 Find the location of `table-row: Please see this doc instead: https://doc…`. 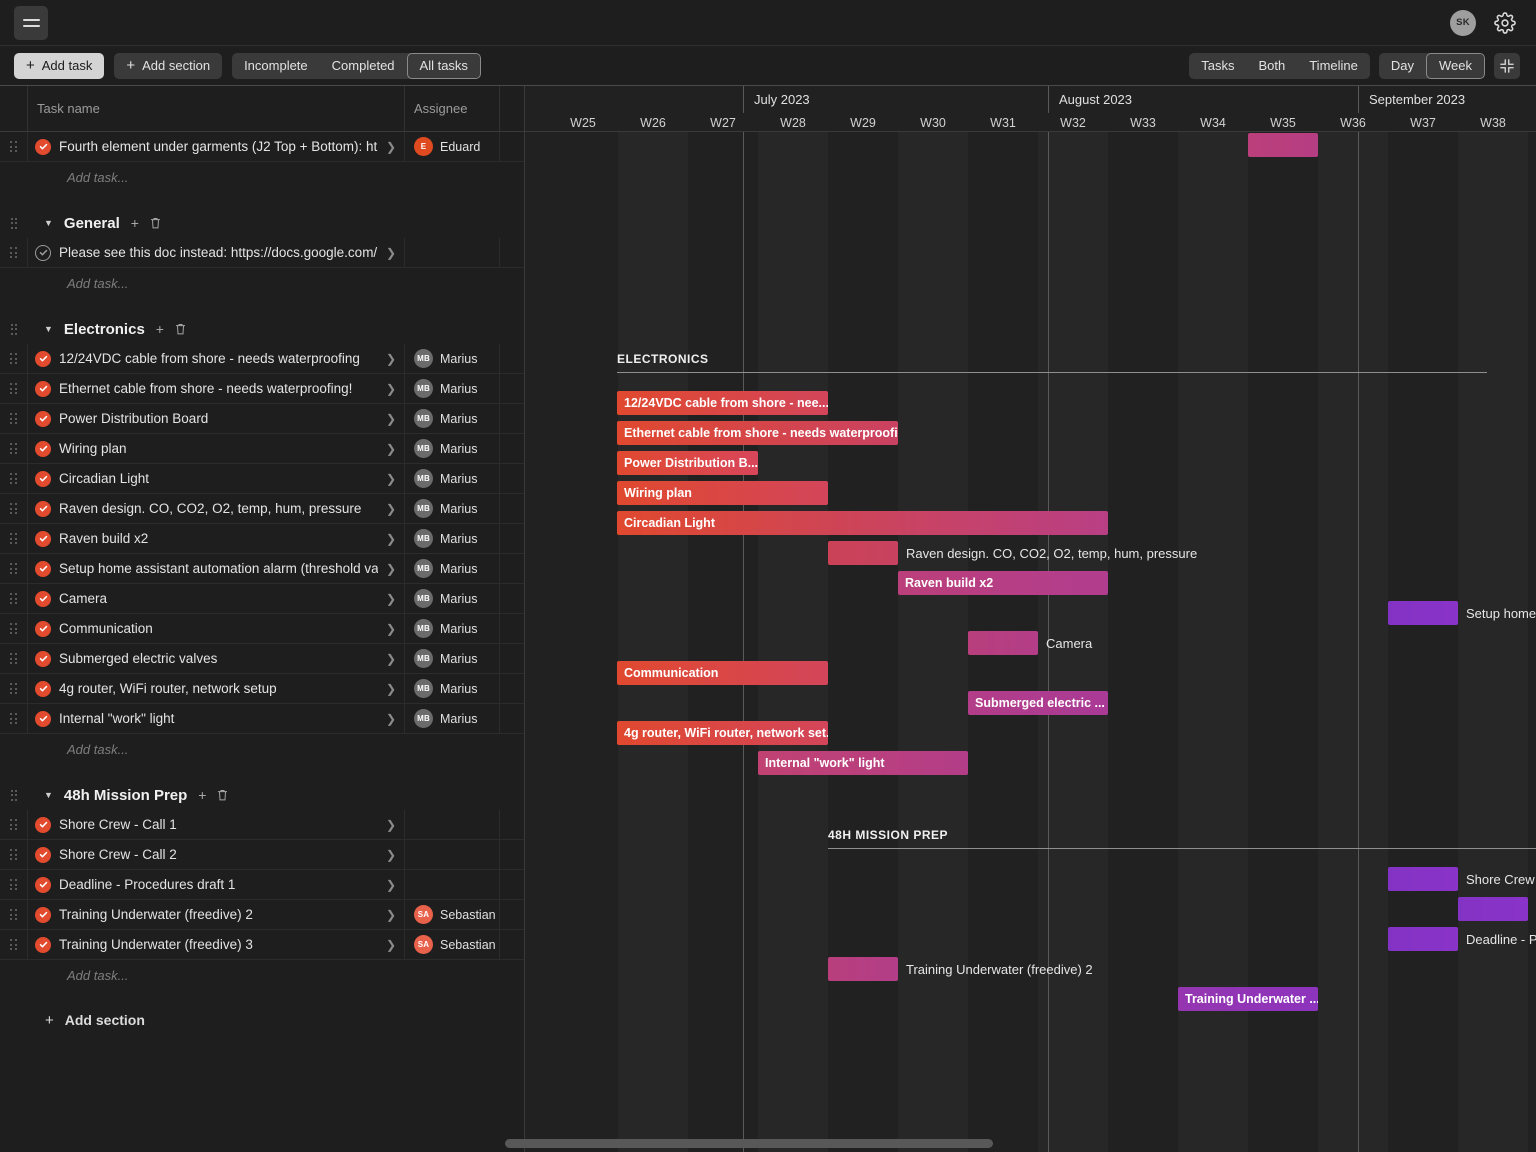

table-row: Please see this doc instead: https://doc… is located at coordinates (262, 253).